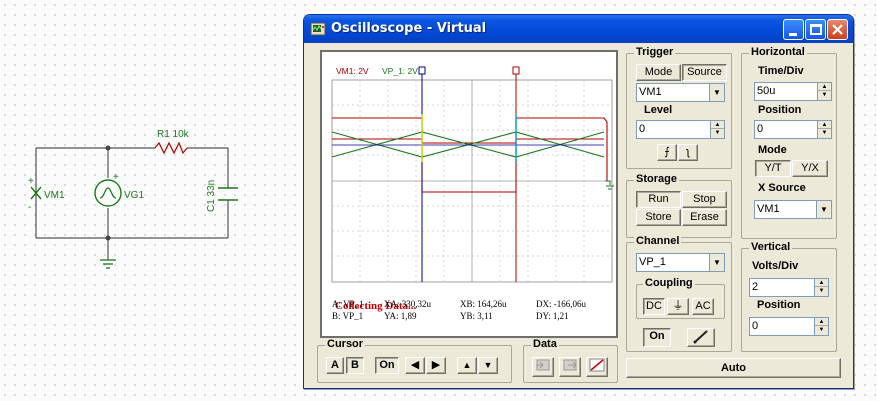 The width and height of the screenshot is (877, 401). What do you see at coordinates (837, 29) in the screenshot?
I see `close-button` at bounding box center [837, 29].